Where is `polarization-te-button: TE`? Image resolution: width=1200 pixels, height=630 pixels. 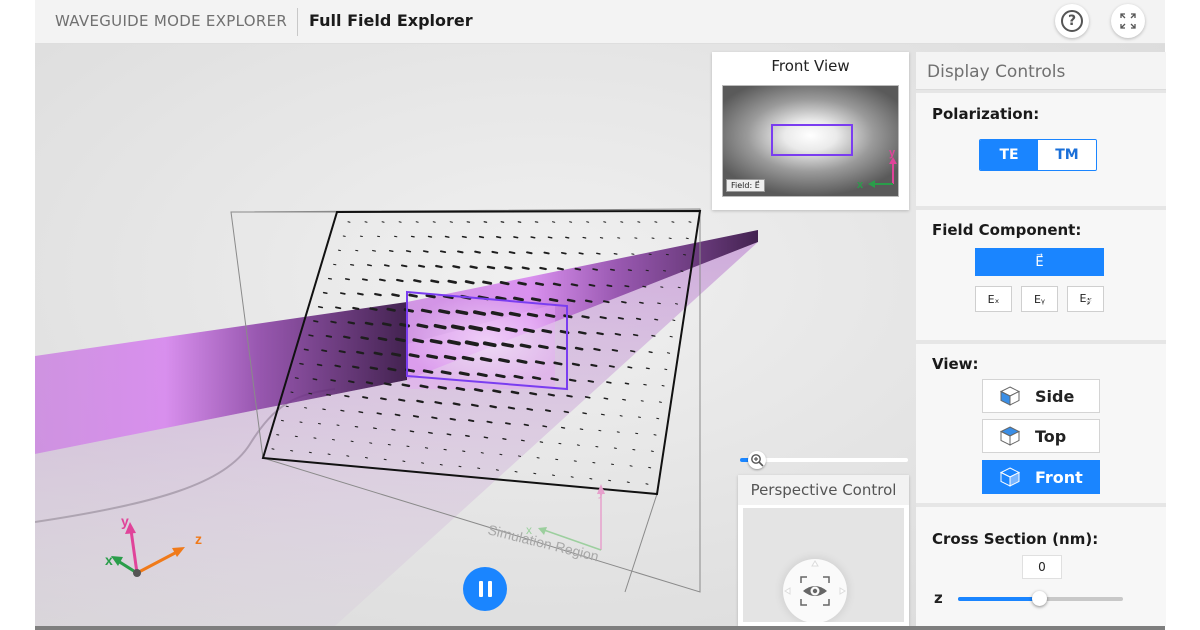 polarization-te-button: TE is located at coordinates (1009, 155).